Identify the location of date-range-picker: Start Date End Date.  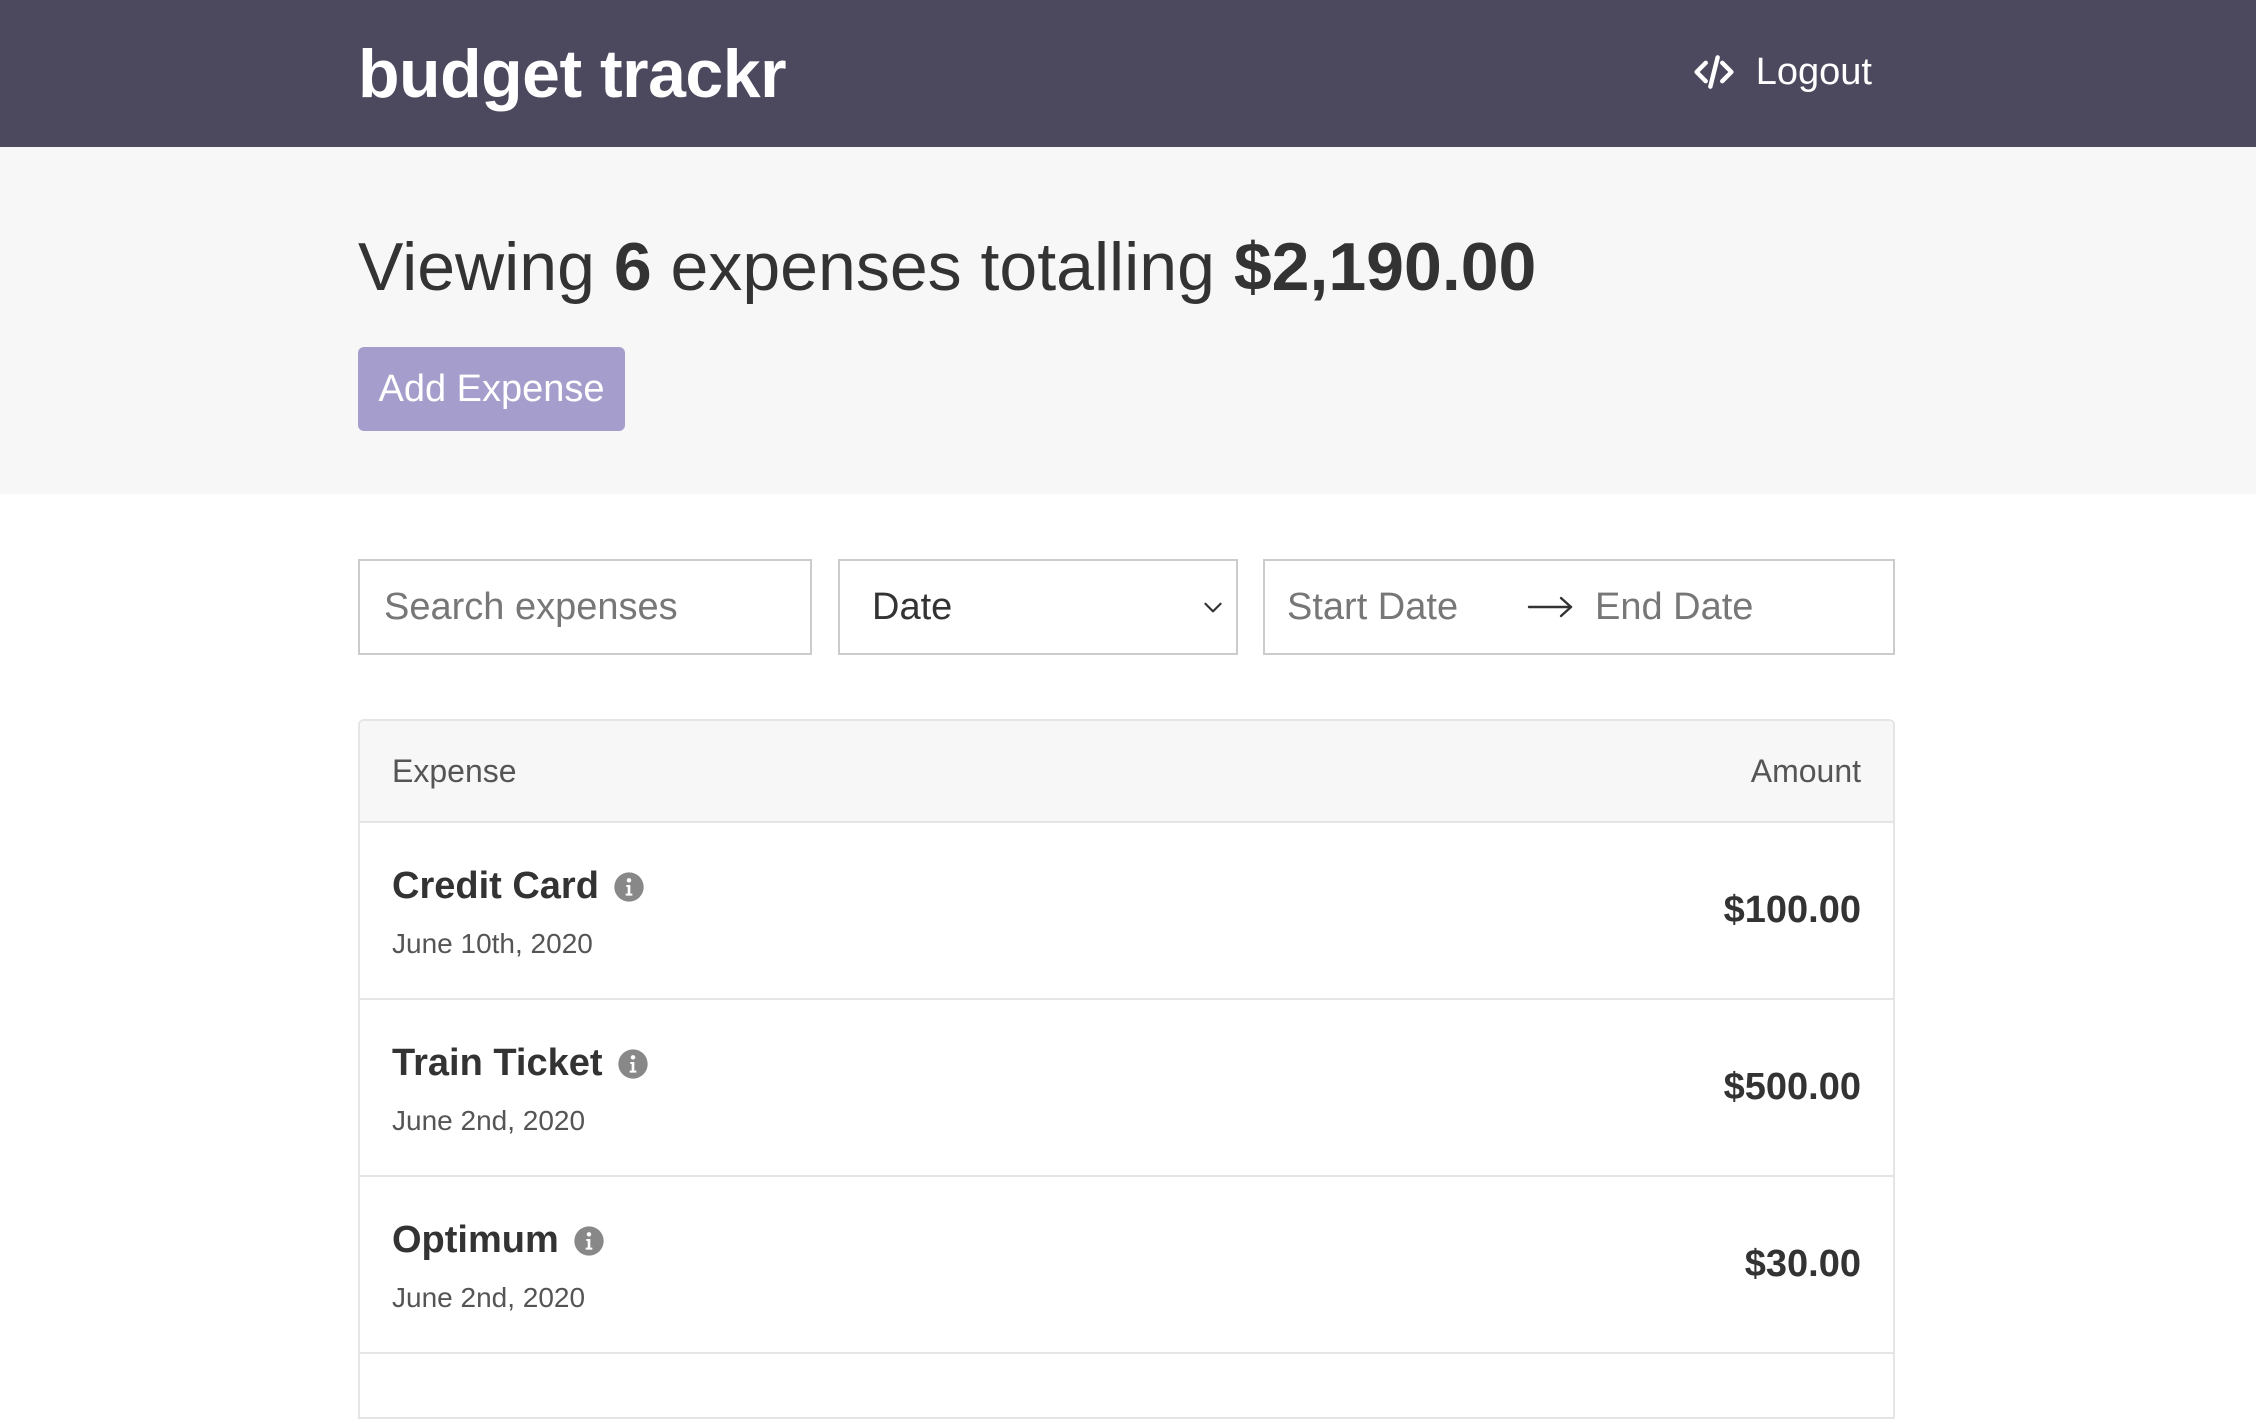
(1579, 607).